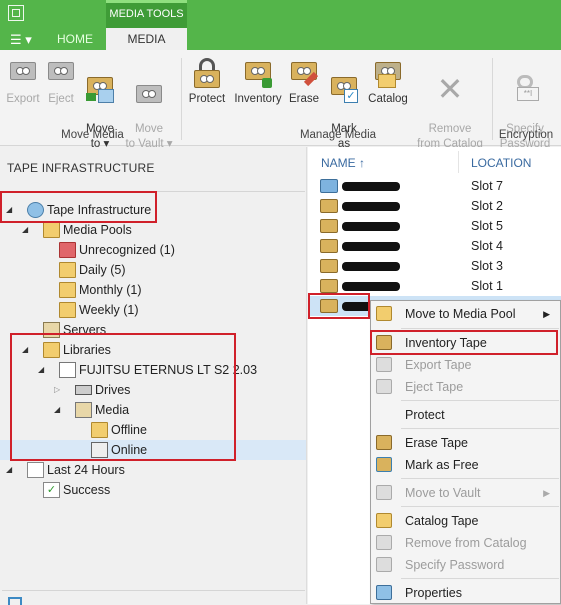 Image resolution: width=561 pixels, height=605 pixels. Describe the element at coordinates (153, 490) in the screenshot. I see `tree-item-success: ✓ Success` at that location.